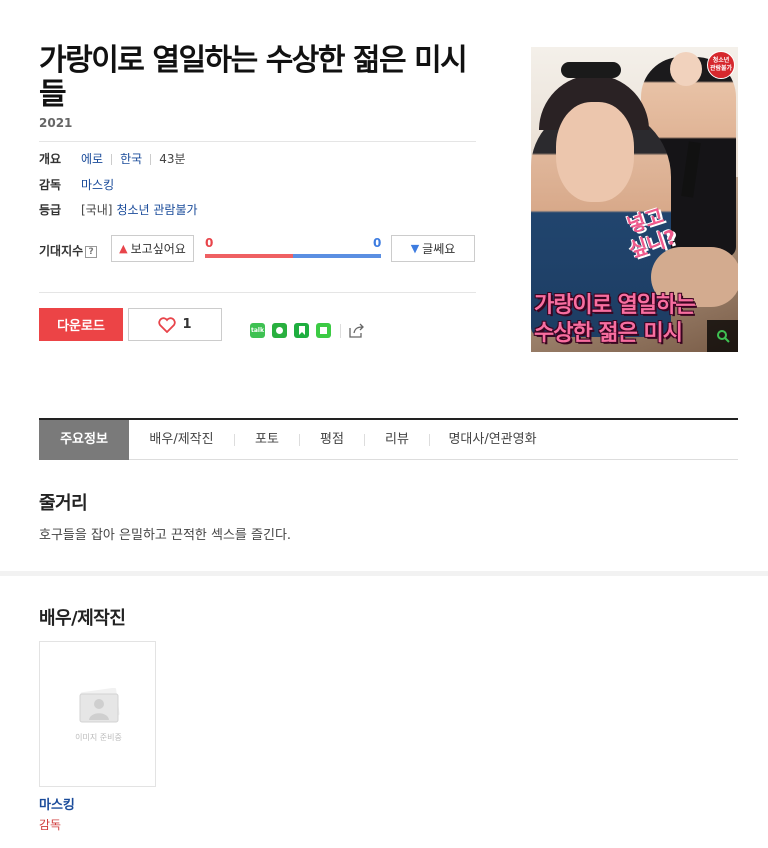 The width and height of the screenshot is (768, 848). Describe the element at coordinates (249, 256) in the screenshot. I see `want-bar` at that location.